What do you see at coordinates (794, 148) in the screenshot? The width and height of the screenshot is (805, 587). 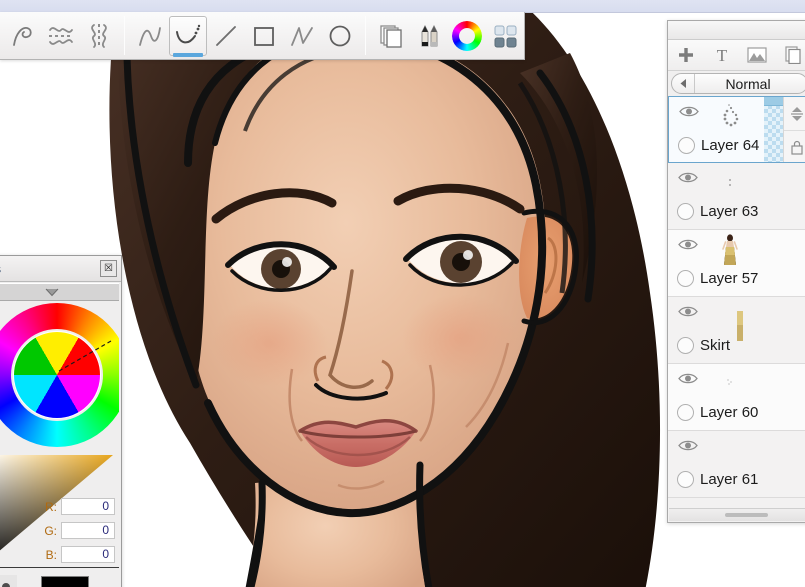 I see `lock-alpha-icon` at bounding box center [794, 148].